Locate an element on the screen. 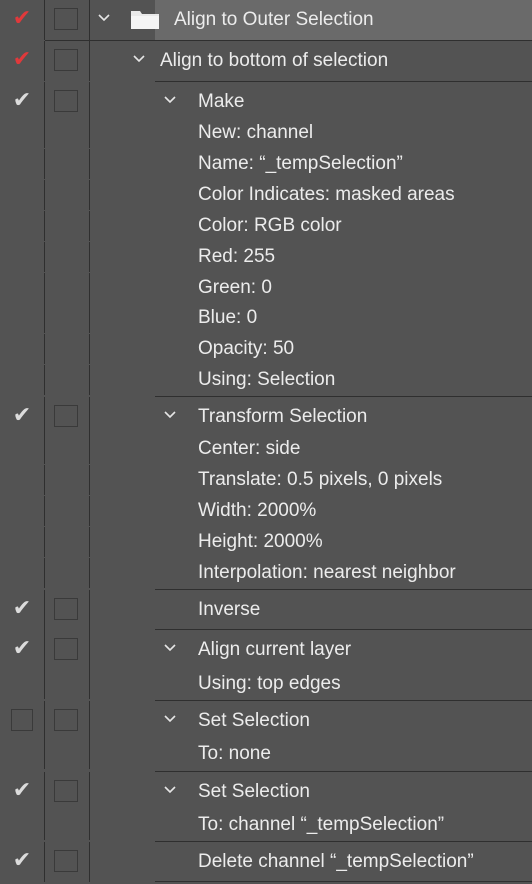  param-row: Name: “_tempSelection” is located at coordinates (266, 164).